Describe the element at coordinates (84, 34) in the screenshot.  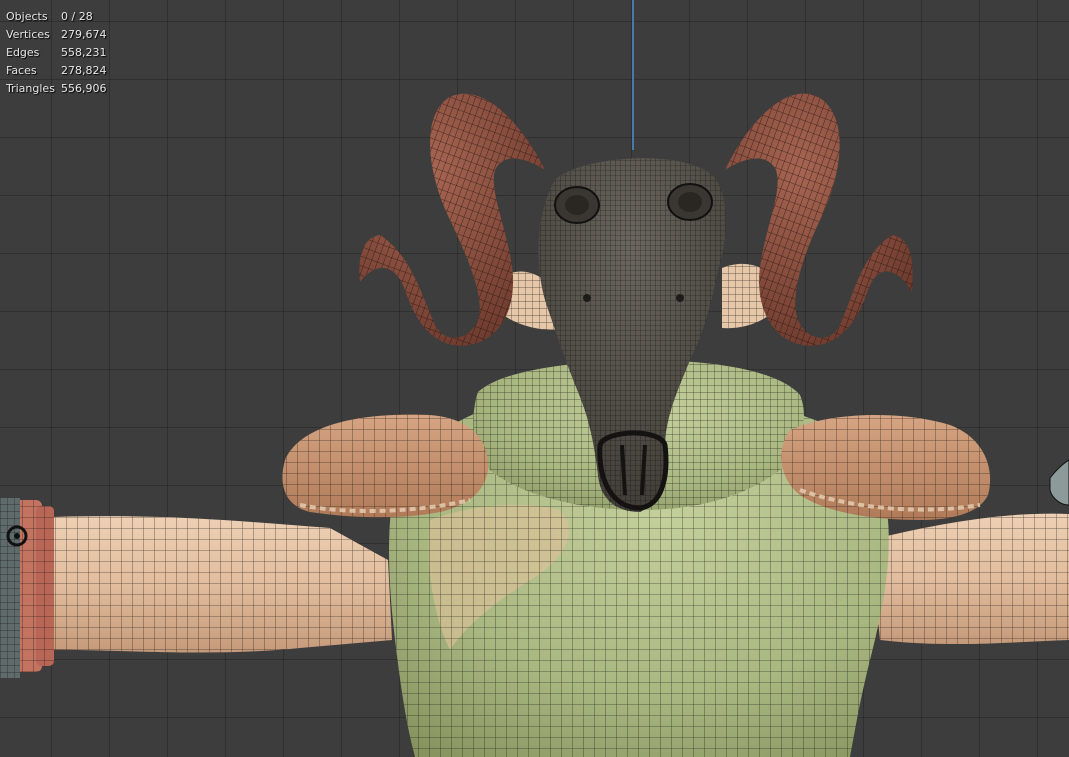
I see `stat-value: 279,674` at that location.